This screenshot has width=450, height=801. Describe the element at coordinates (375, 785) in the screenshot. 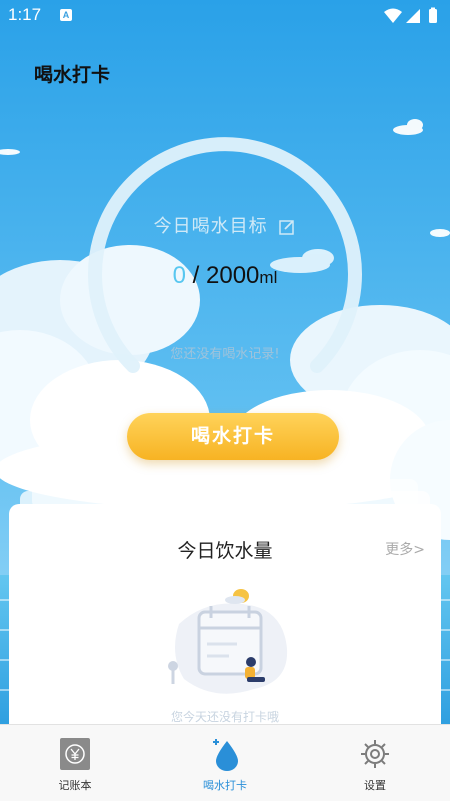

I see `tab-label-settings: 设置` at that location.